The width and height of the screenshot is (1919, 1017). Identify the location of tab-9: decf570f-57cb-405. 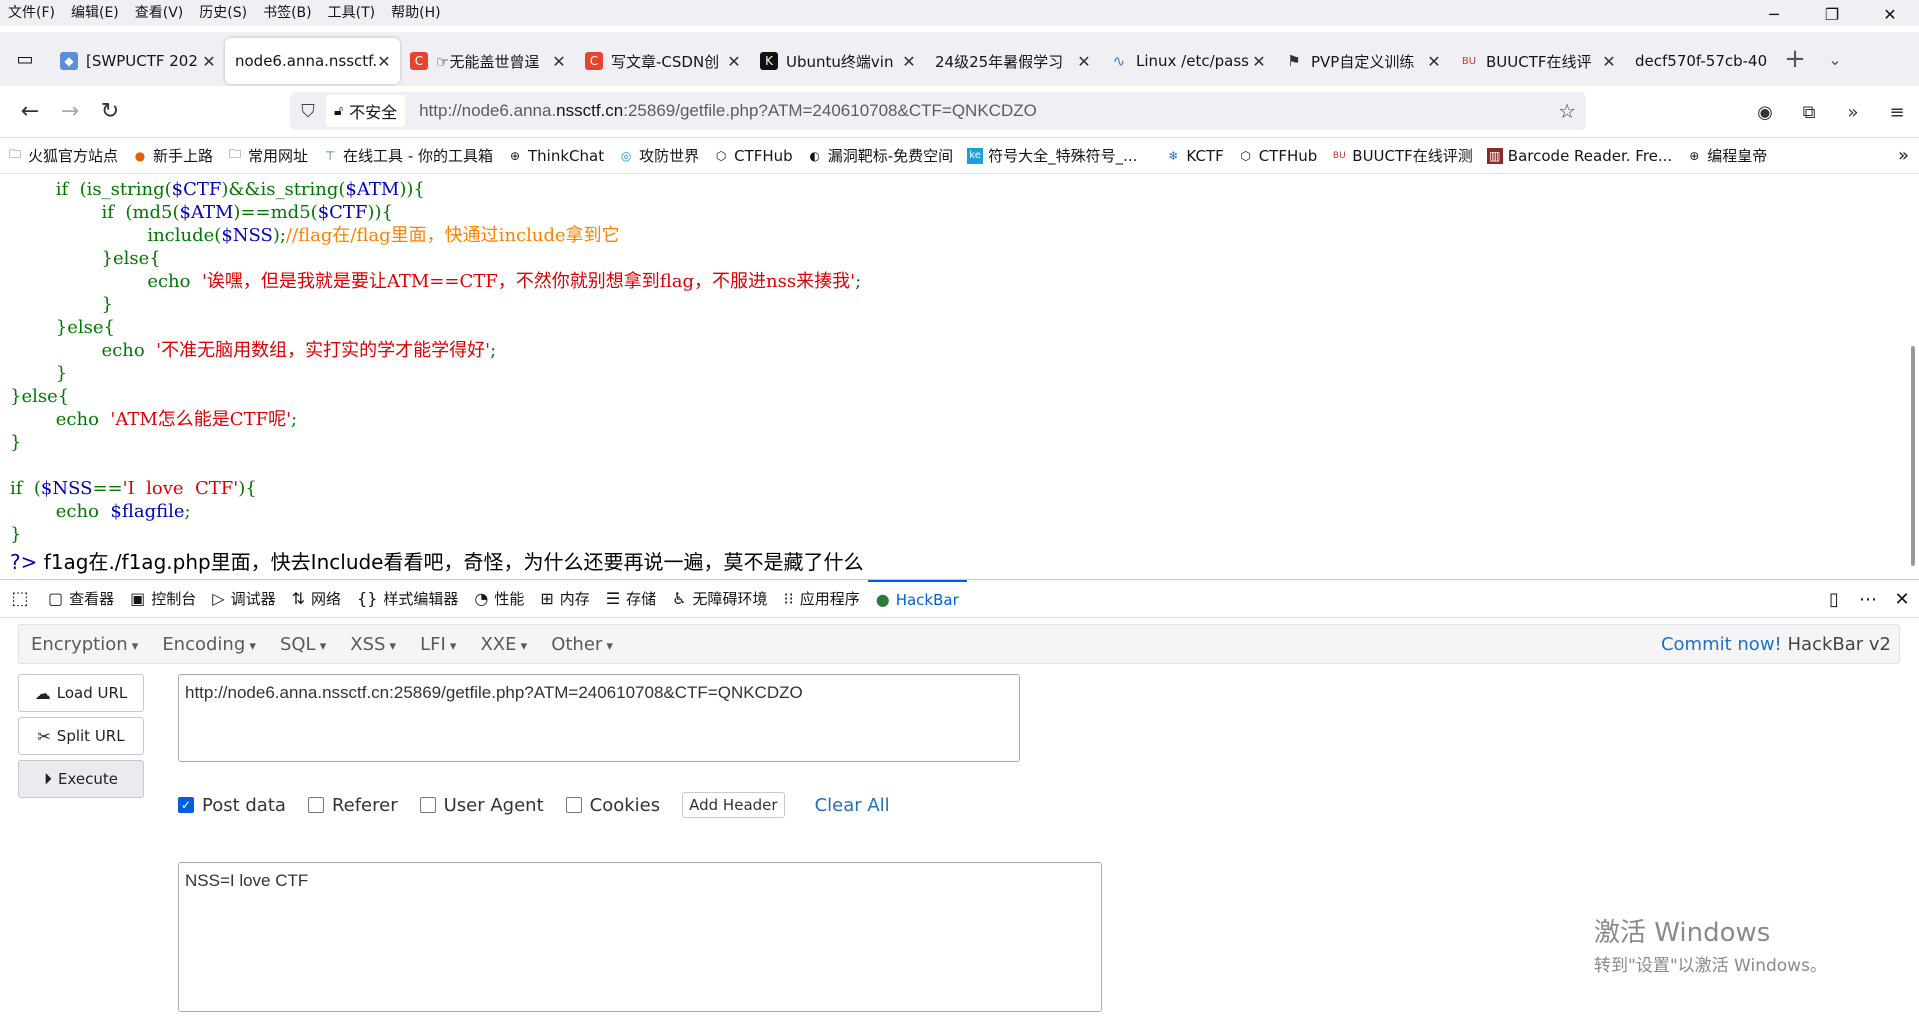
(1700, 61).